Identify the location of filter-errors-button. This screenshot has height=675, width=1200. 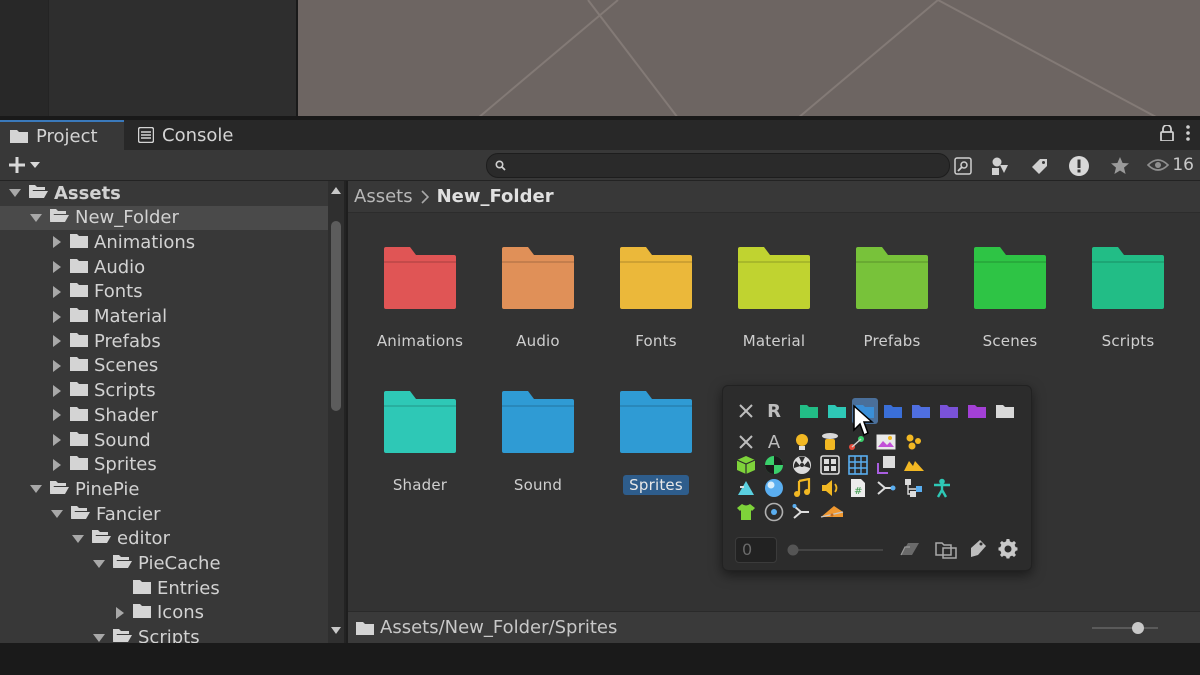
(1079, 165).